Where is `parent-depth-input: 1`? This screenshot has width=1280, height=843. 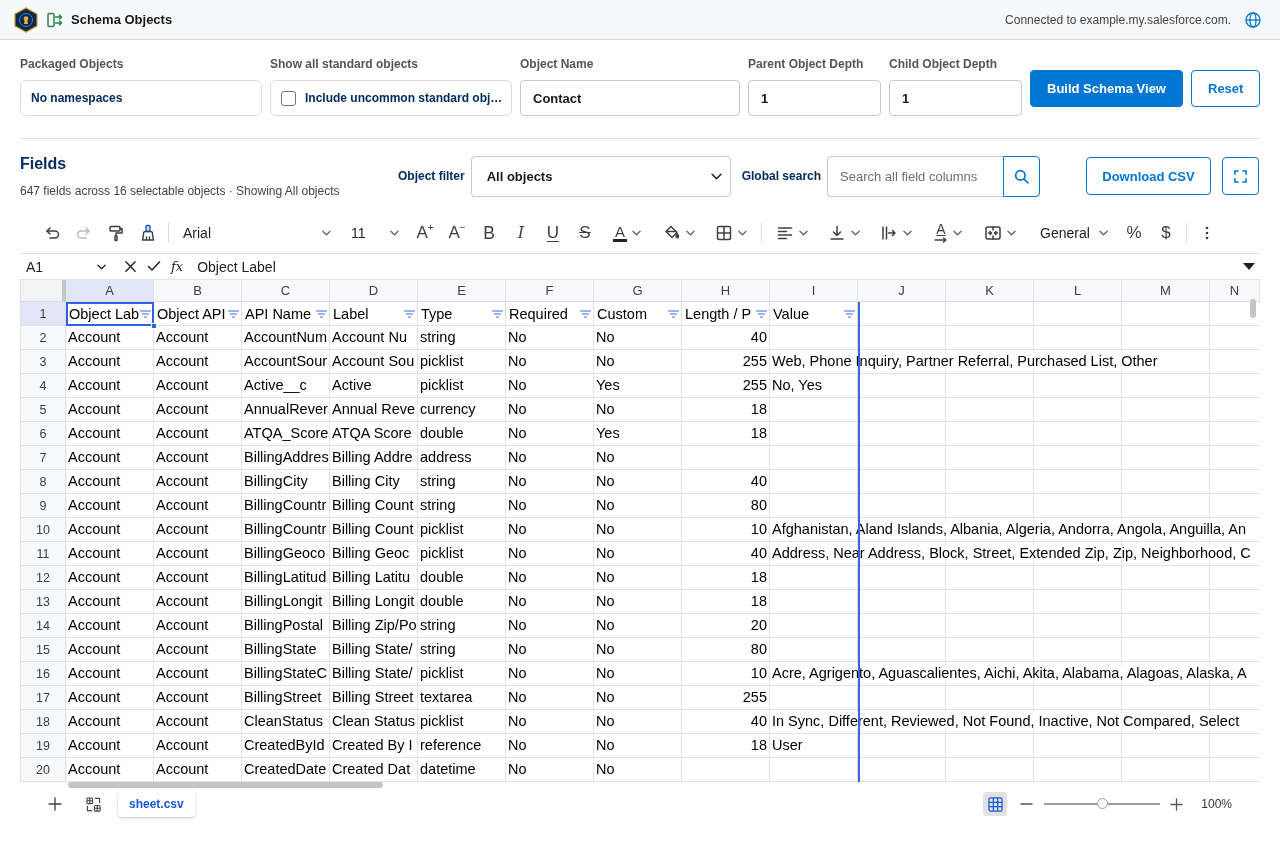 parent-depth-input: 1 is located at coordinates (814, 98).